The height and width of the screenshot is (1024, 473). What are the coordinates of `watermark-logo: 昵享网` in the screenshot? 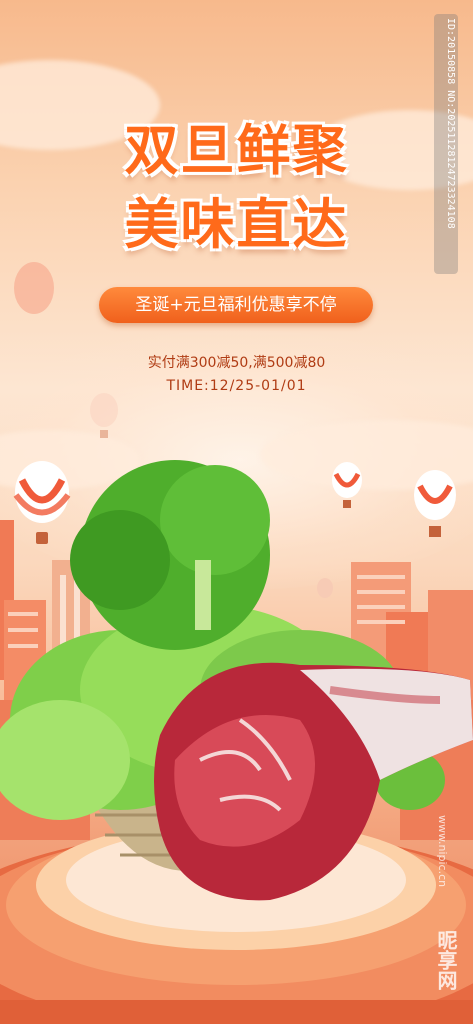 It's located at (446, 960).